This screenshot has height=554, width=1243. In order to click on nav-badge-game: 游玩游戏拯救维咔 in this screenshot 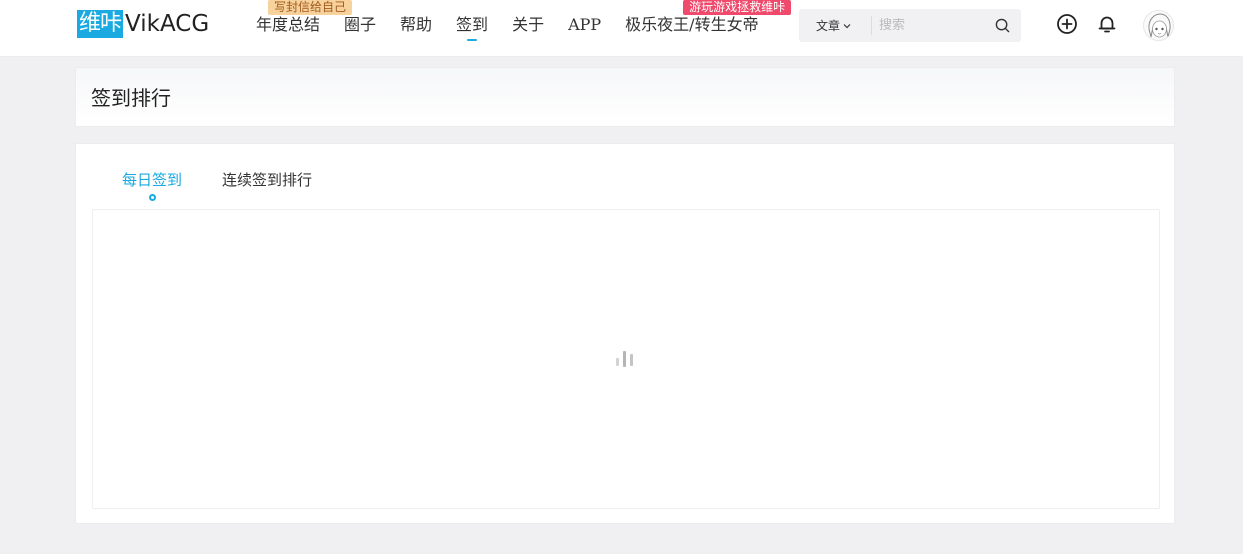, I will do `click(737, 7)`.